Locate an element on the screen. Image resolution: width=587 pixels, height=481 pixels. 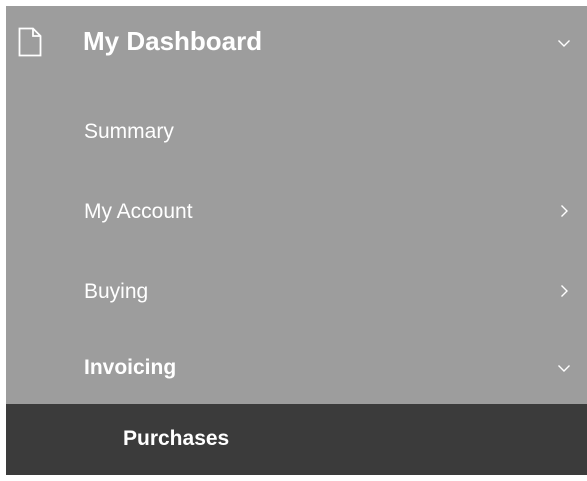
my-dashboard-header: My Dashboard is located at coordinates (296, 41).